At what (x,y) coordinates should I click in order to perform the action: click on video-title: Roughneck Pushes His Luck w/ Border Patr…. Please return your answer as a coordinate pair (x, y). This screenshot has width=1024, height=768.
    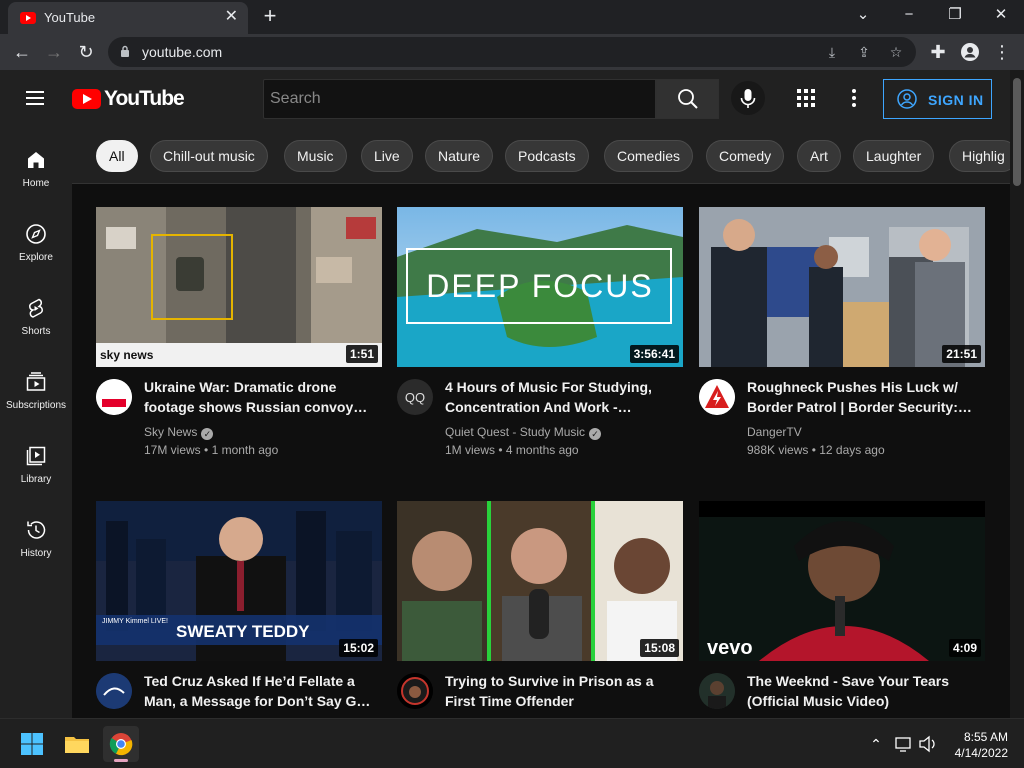
    Looking at the image, I should click on (863, 397).